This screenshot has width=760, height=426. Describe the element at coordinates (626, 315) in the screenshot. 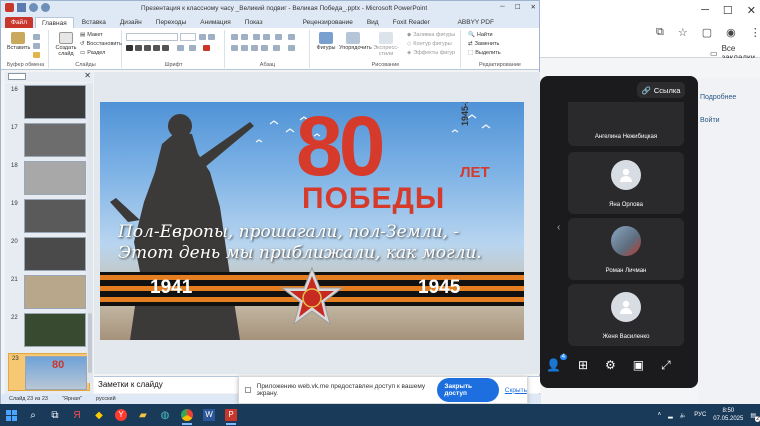

I see `participant-tile: Женя Василенко` at that location.